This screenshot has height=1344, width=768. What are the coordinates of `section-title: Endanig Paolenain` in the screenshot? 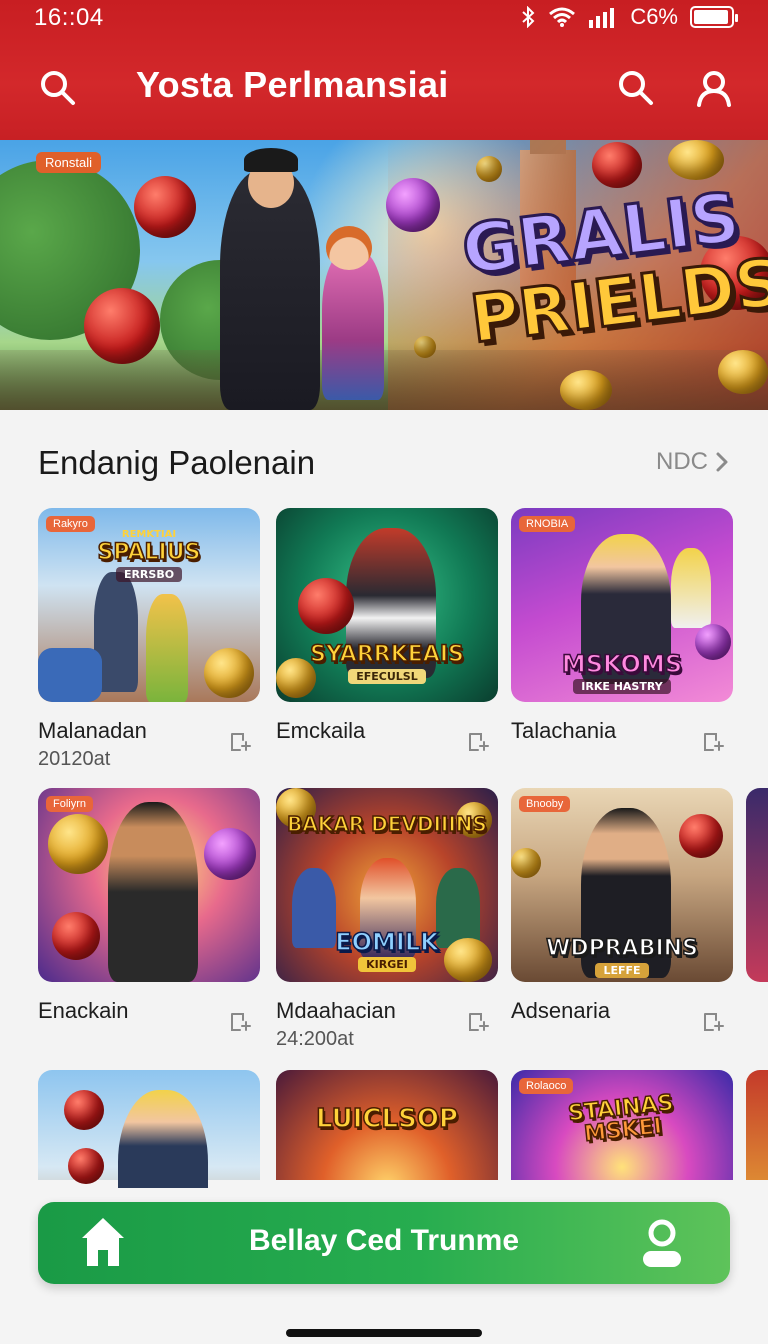 It's located at (177, 462).